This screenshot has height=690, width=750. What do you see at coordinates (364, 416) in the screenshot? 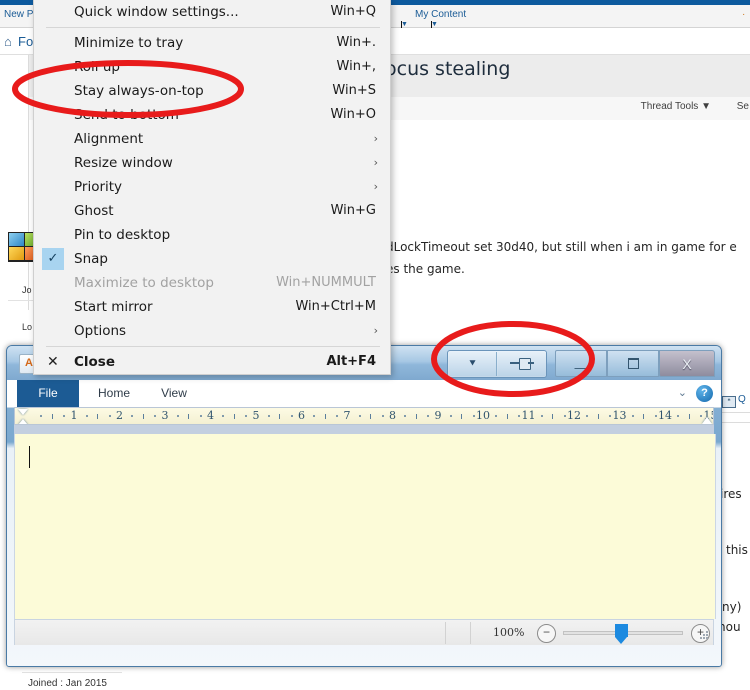
I see `ruler: 123456789101112131415` at bounding box center [364, 416].